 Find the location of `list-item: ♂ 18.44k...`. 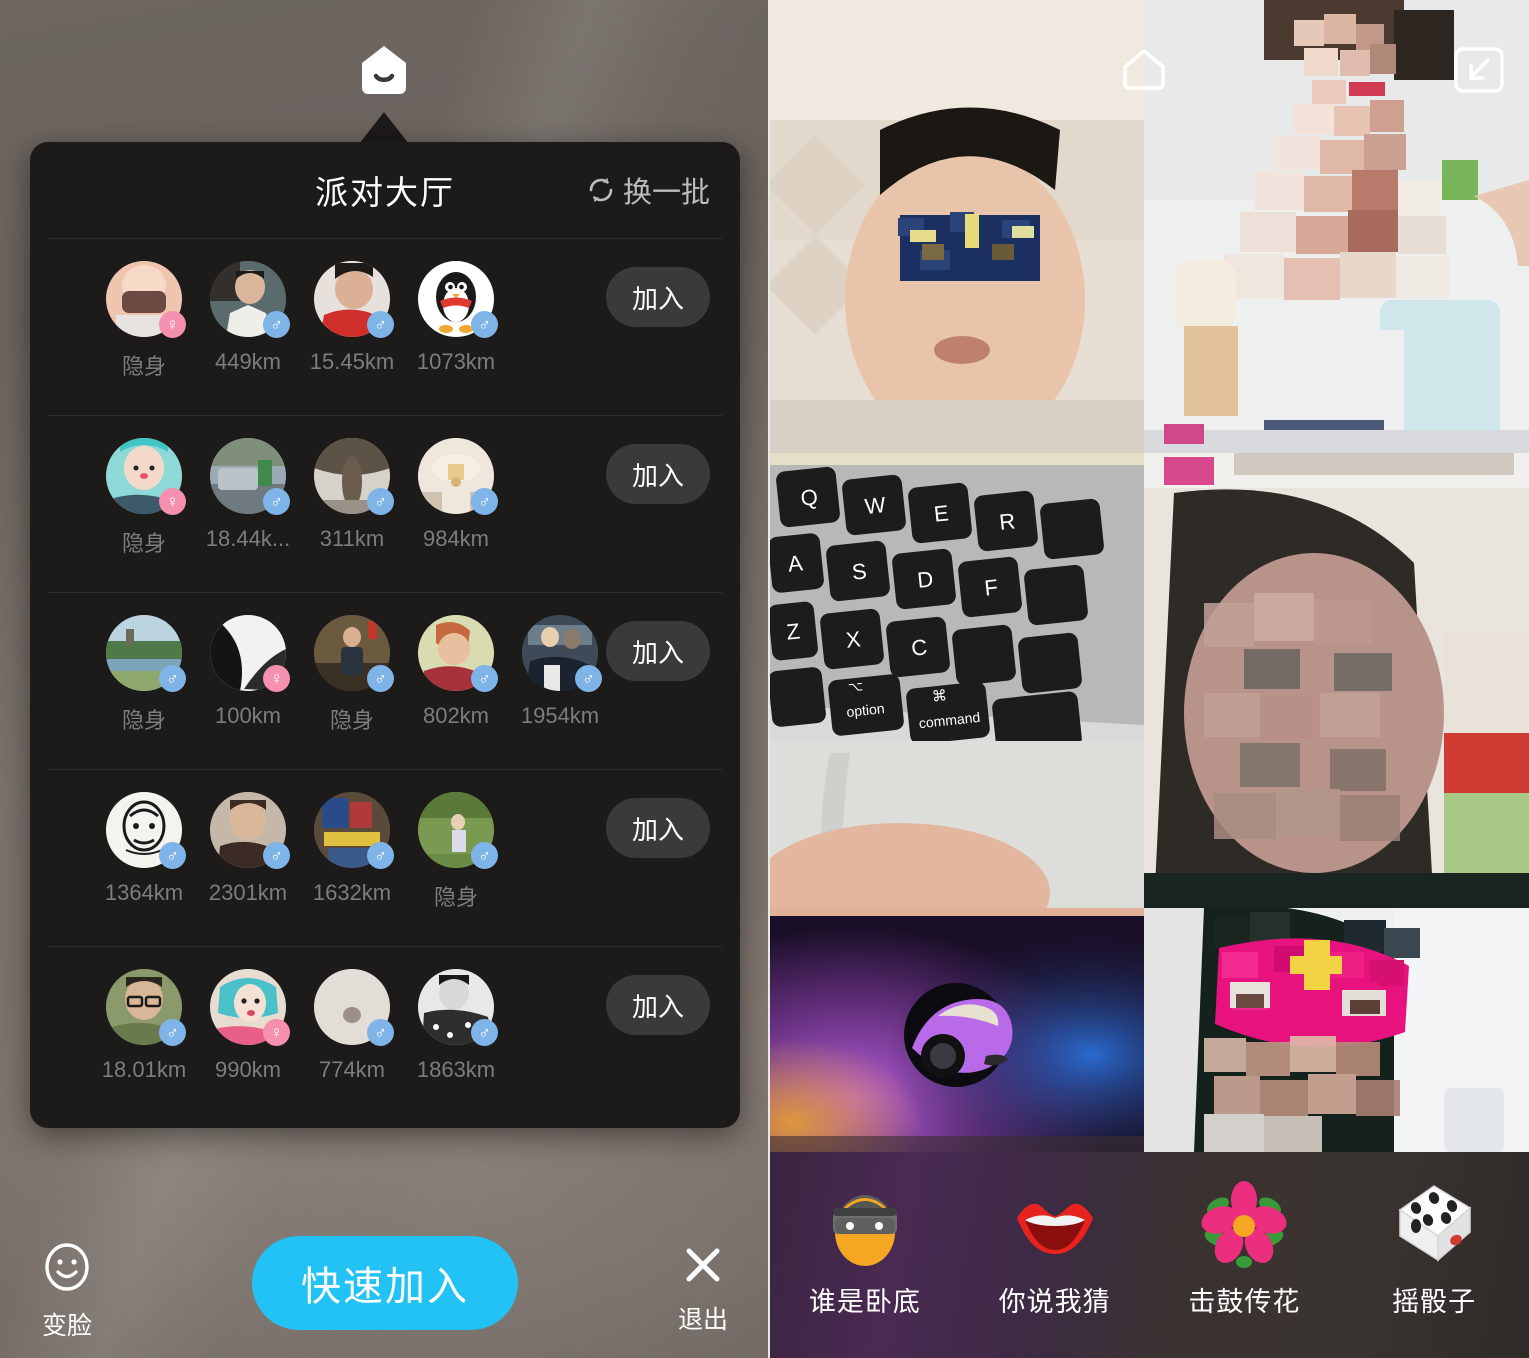

list-item: ♂ 18.44k... is located at coordinates (248, 495).